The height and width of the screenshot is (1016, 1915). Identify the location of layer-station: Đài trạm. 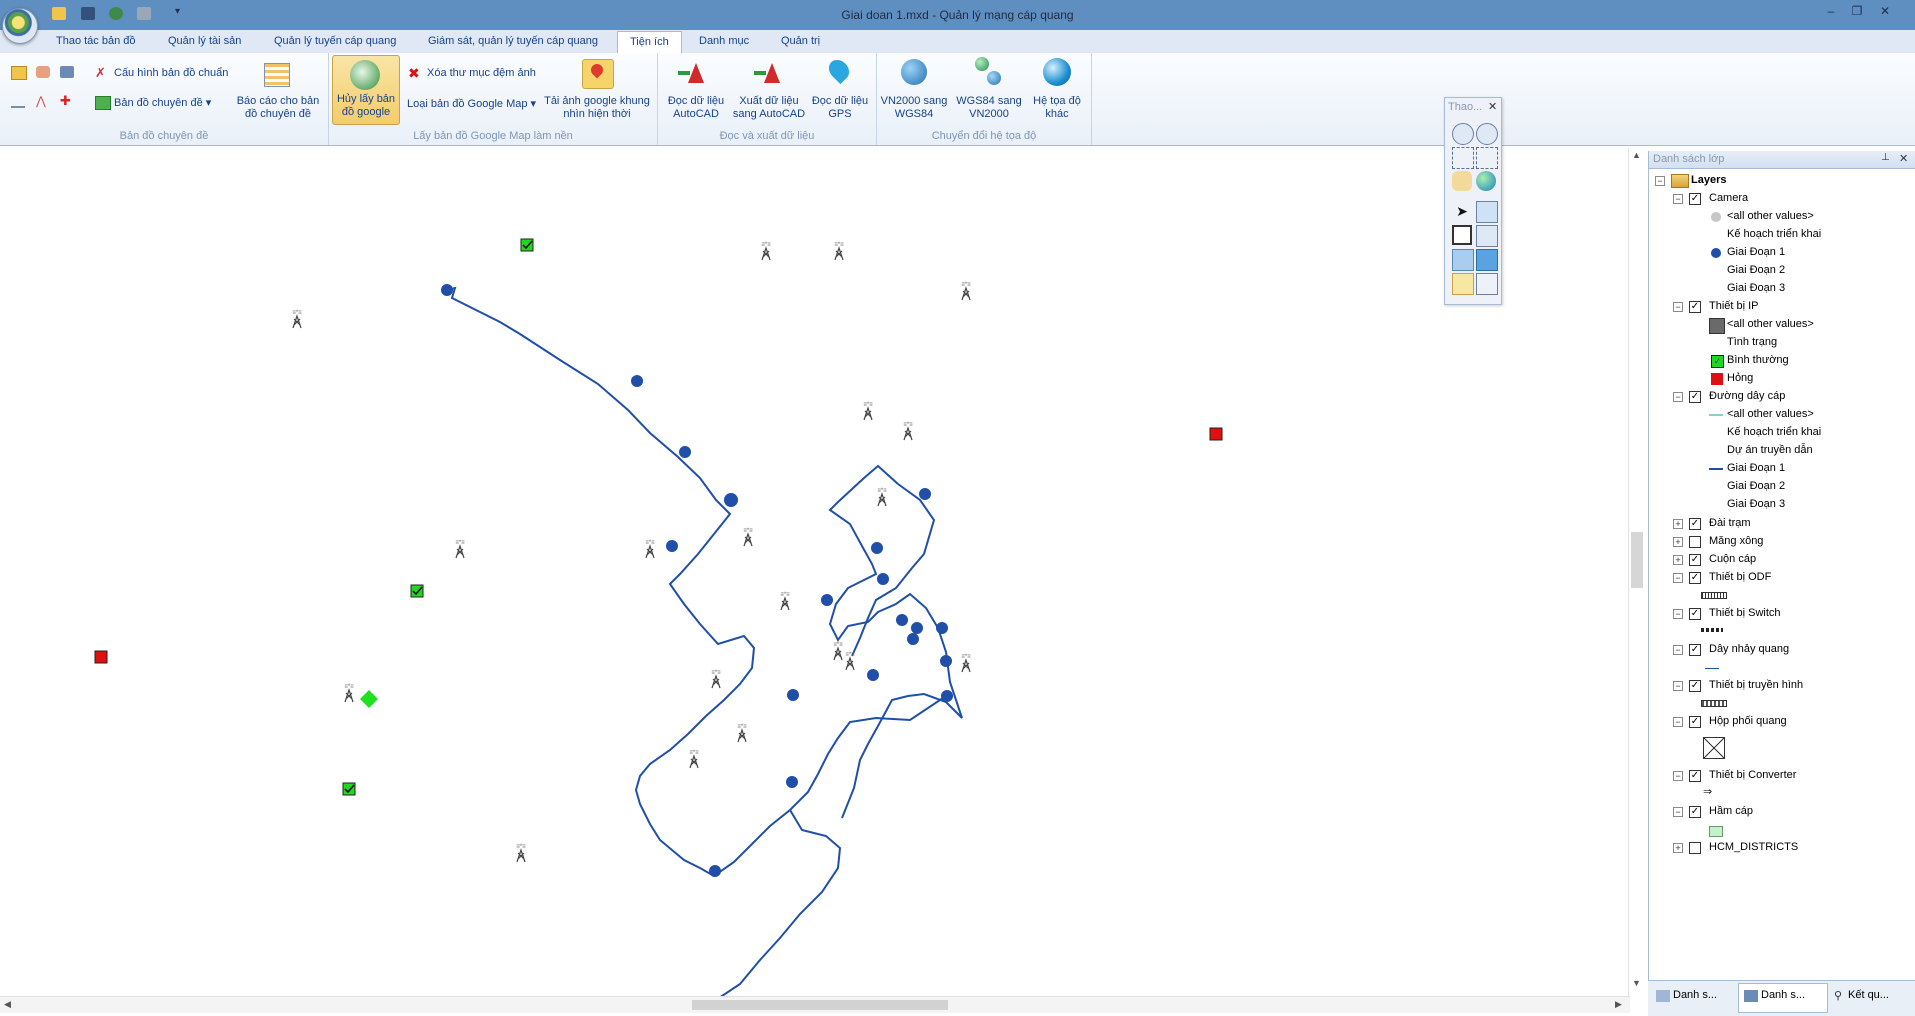
(1730, 523).